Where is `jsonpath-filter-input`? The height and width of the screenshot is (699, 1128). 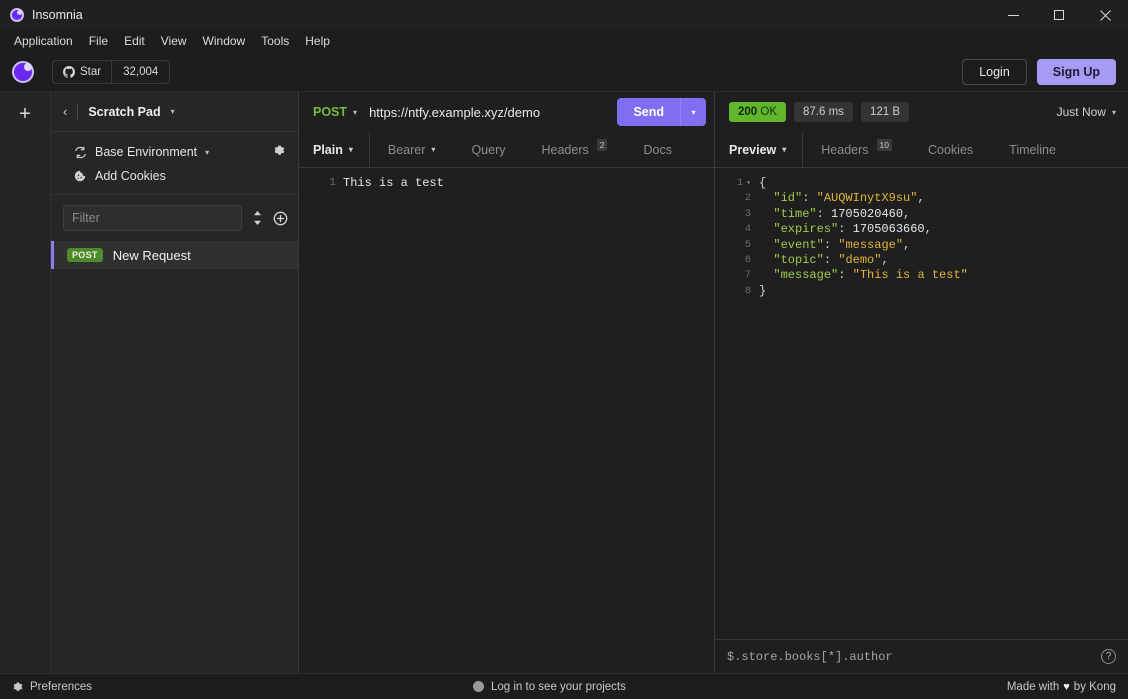 jsonpath-filter-input is located at coordinates (914, 656).